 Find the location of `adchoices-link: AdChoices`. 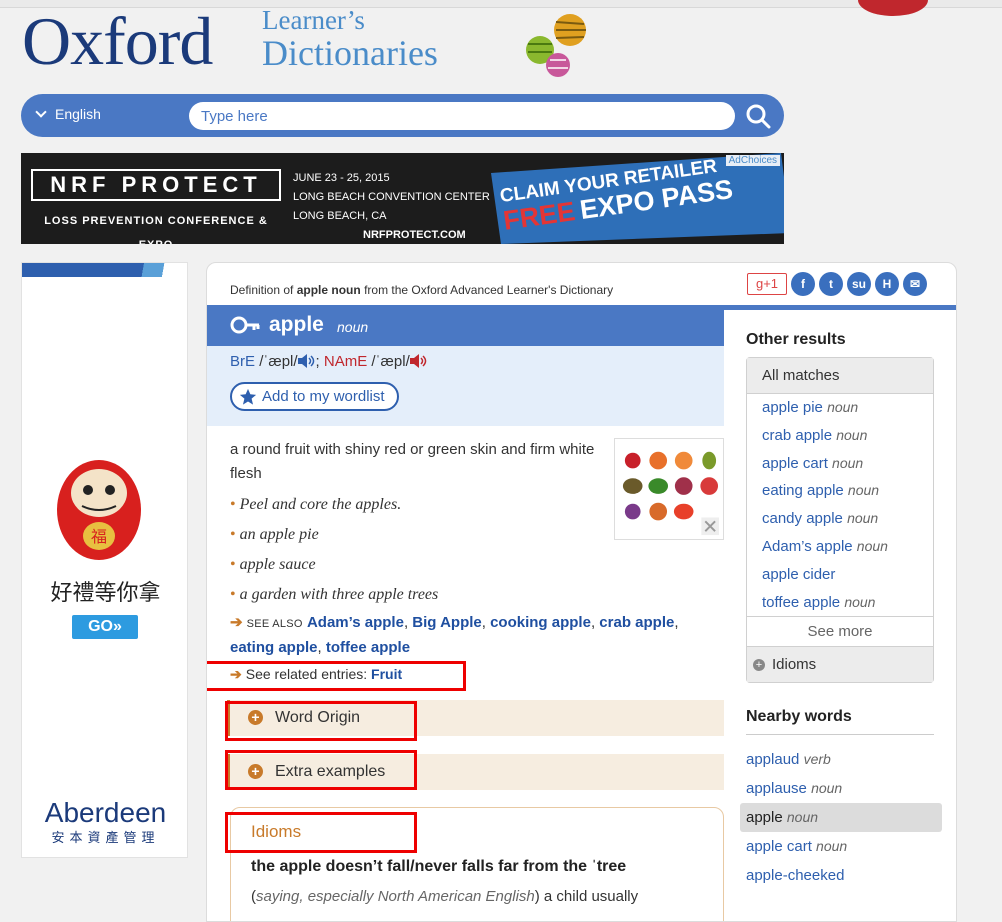

adchoices-link: AdChoices is located at coordinates (752, 160).